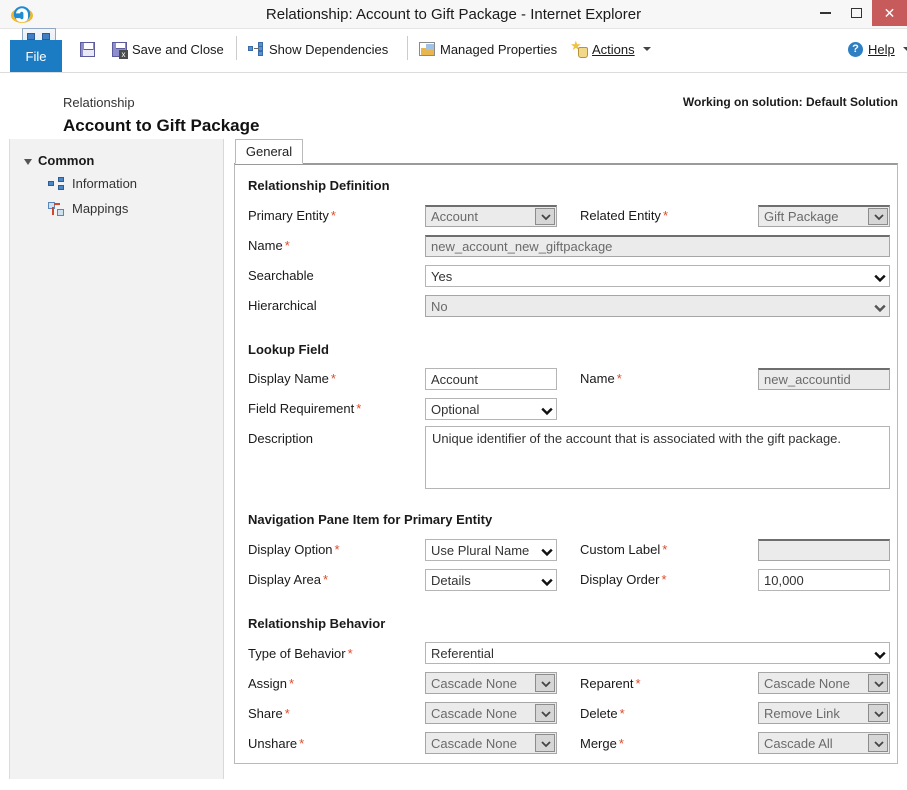 This screenshot has height=790, width=907. Describe the element at coordinates (370, 519) in the screenshot. I see `section-title-navigation-pane: Navigation Pane Item for Primary Entity` at that location.